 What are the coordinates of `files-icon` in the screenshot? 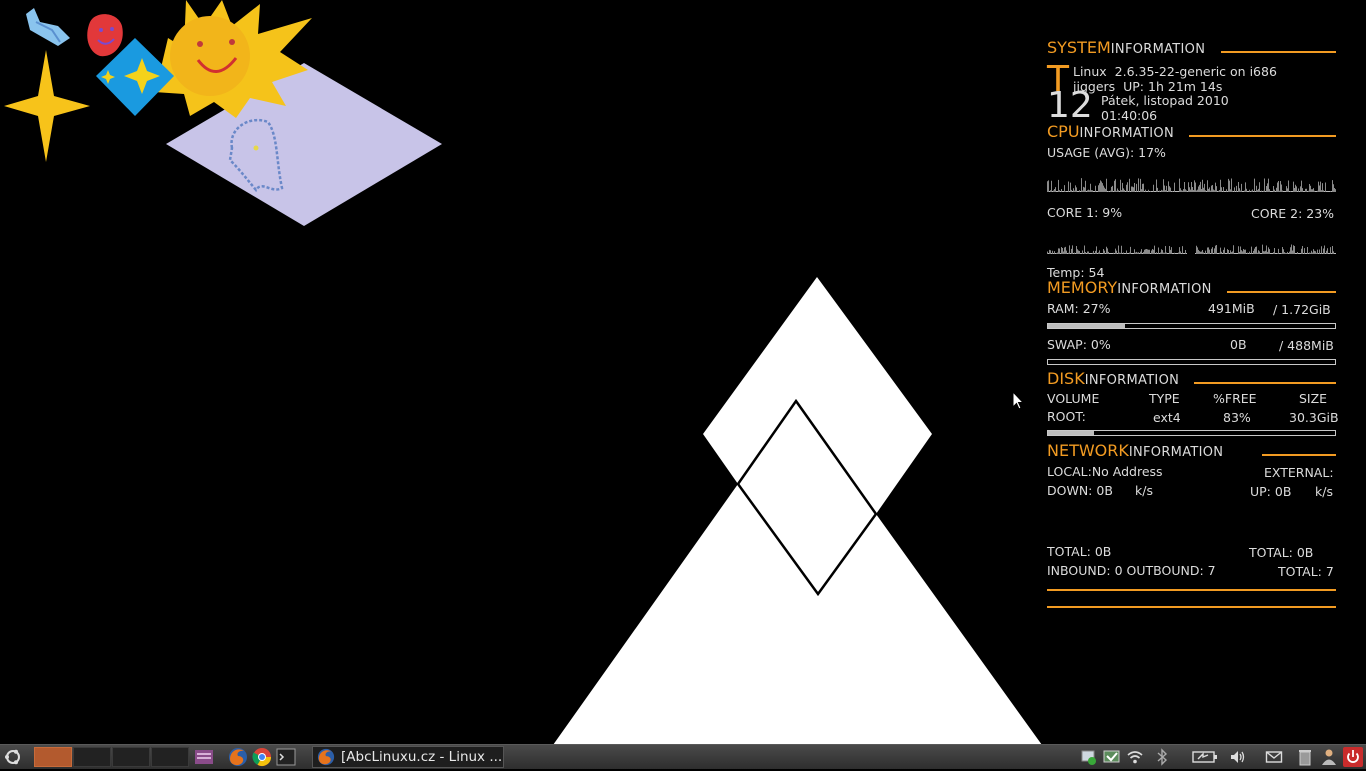 It's located at (204, 757).